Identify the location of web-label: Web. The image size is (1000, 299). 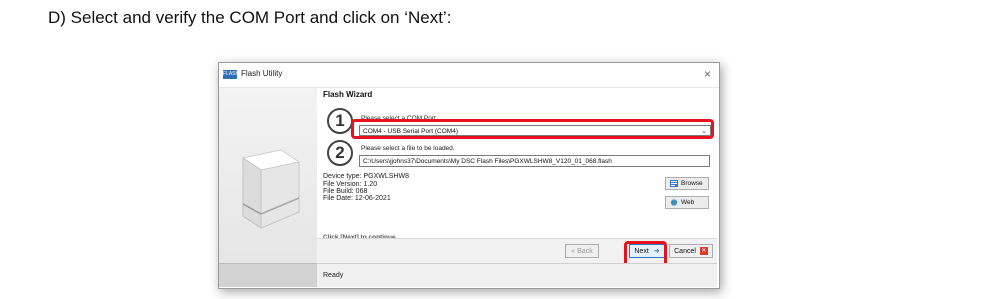
(688, 202).